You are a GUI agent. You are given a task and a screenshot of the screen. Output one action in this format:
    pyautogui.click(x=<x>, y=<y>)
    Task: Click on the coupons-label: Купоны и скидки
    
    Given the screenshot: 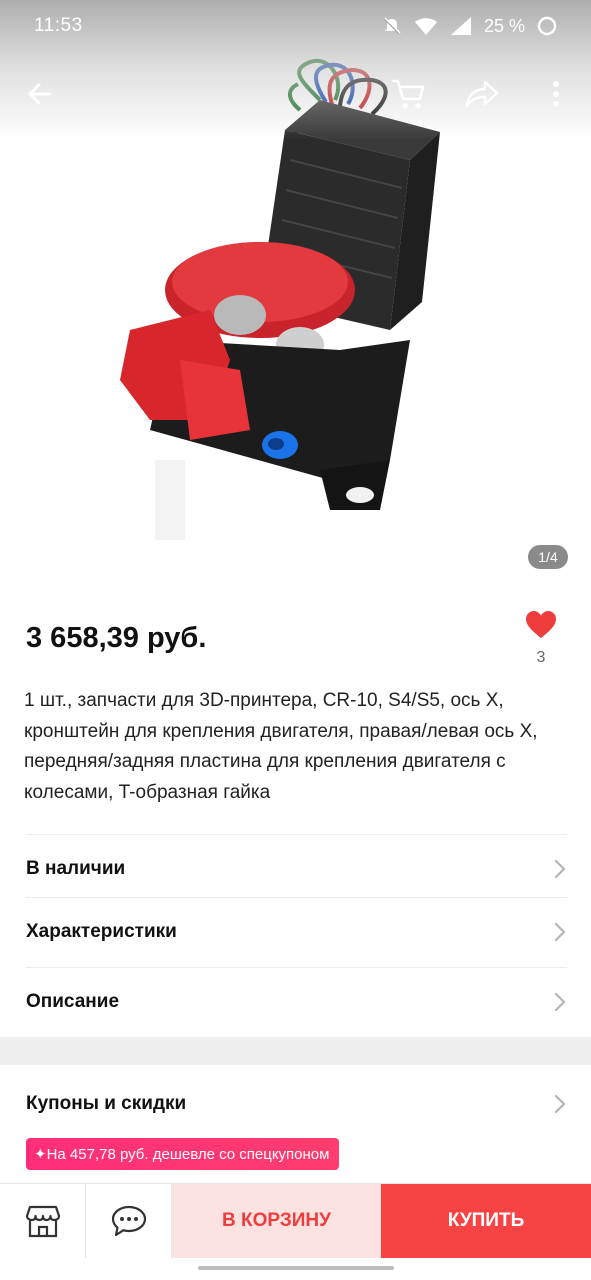 What is the action you would take?
    pyautogui.click(x=106, y=1103)
    